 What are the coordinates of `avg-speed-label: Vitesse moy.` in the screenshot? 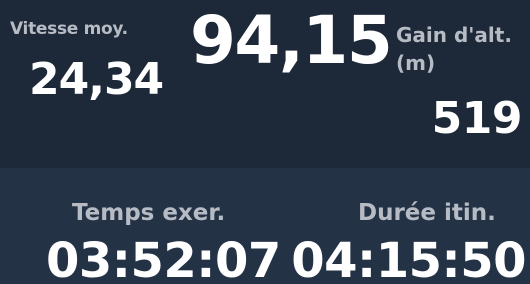 It's located at (69, 29).